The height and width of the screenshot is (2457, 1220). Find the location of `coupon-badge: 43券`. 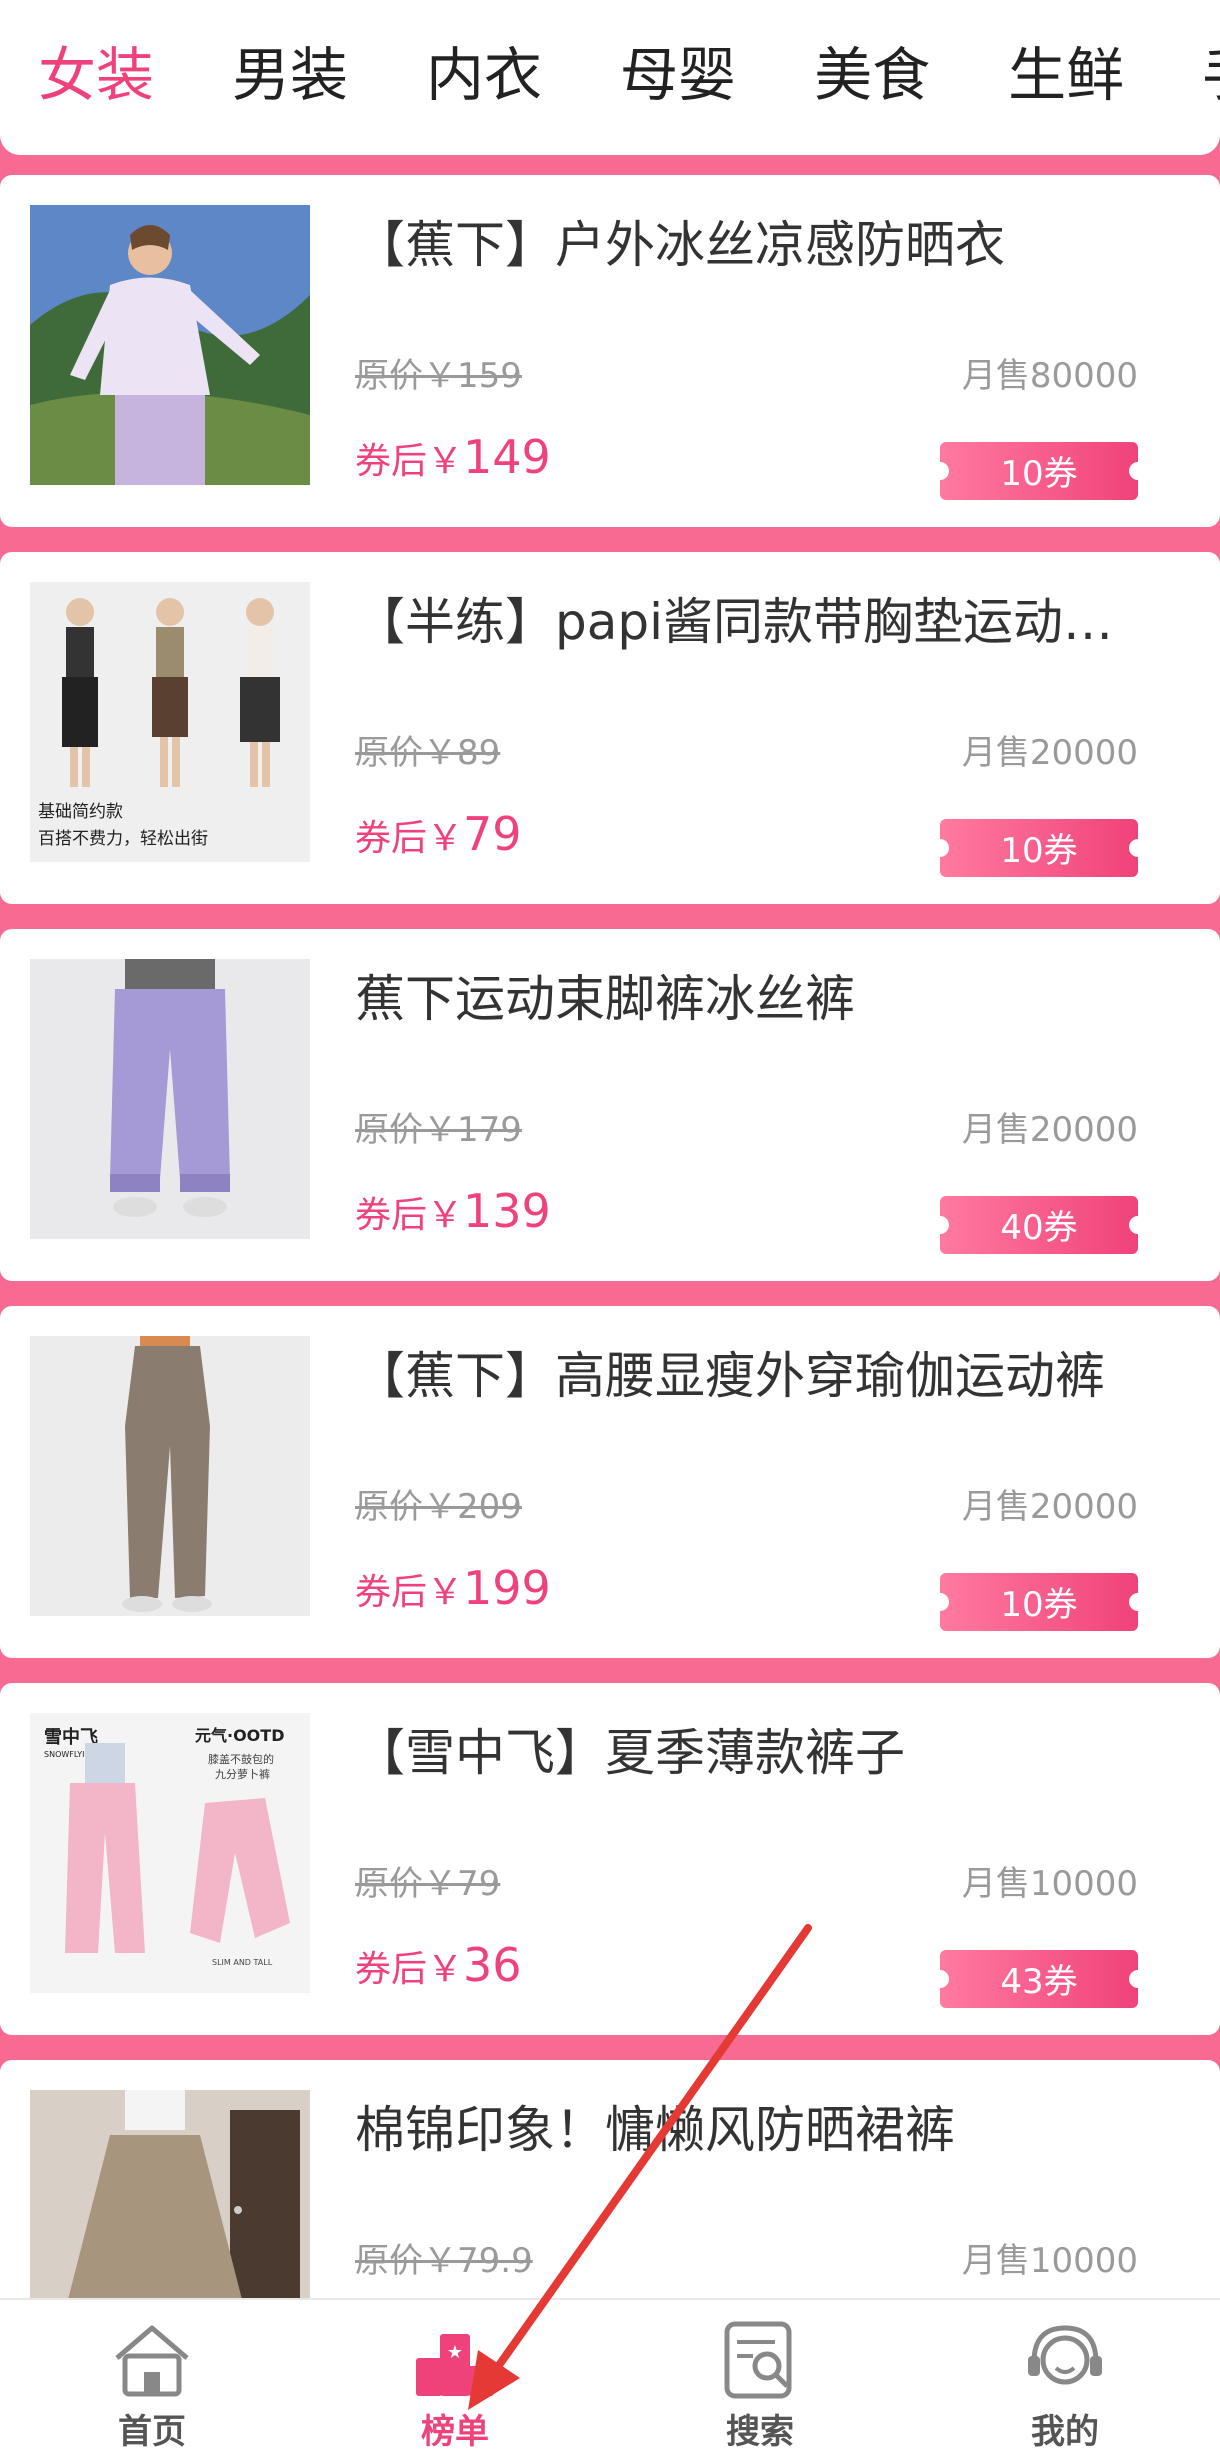

coupon-badge: 43券 is located at coordinates (1039, 1979).